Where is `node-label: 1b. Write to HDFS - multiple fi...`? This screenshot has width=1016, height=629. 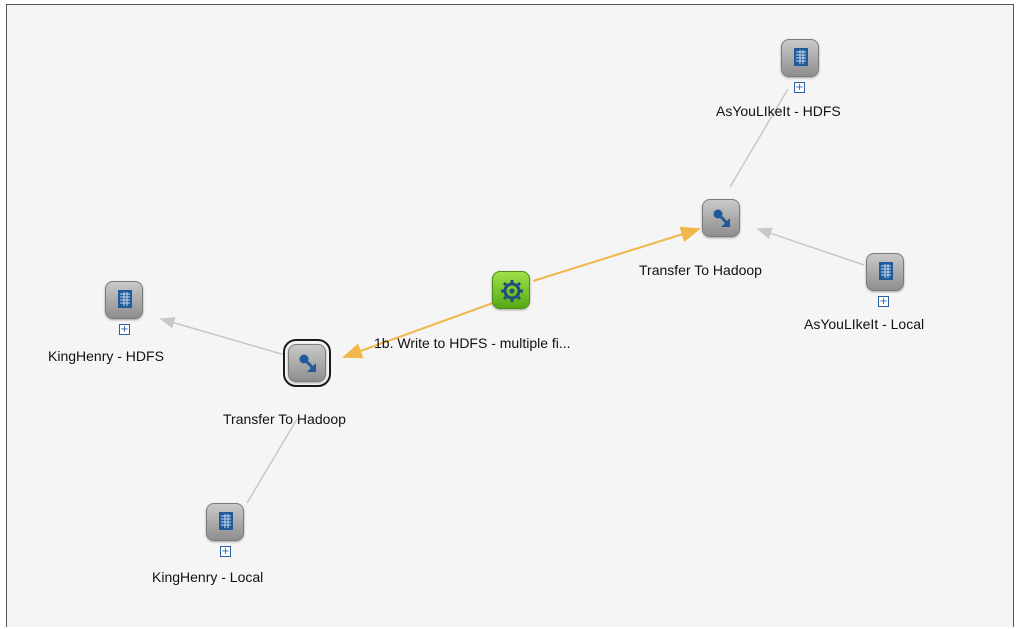 node-label: 1b. Write to HDFS - multiple fi... is located at coordinates (472, 343).